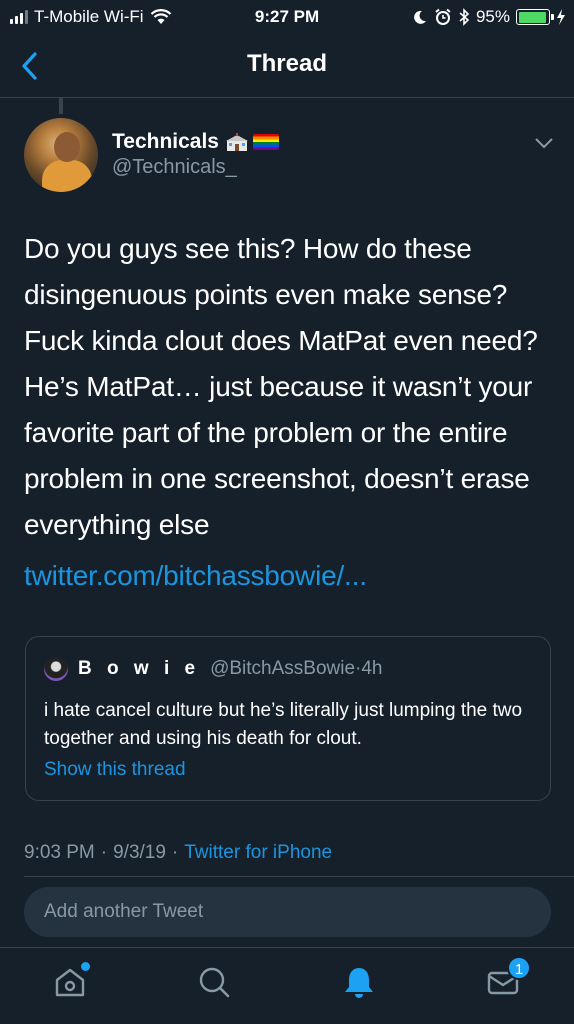 Image resolution: width=574 pixels, height=1024 pixels. Describe the element at coordinates (56, 669) in the screenshot. I see `quoted-avatar` at that location.